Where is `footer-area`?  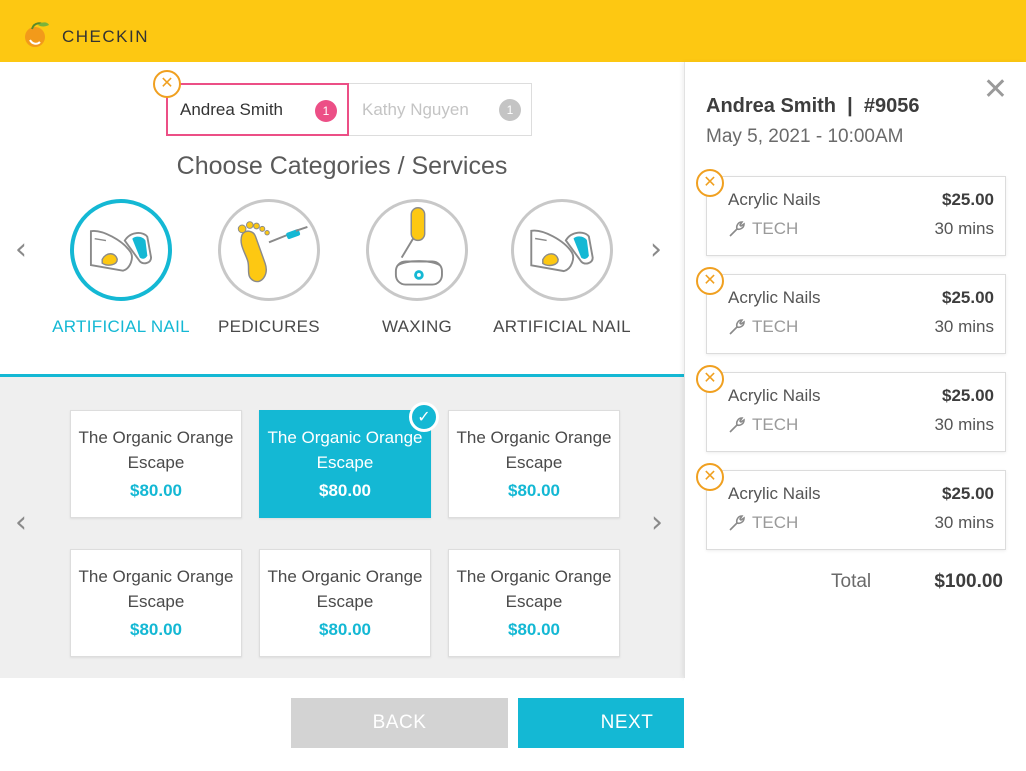
footer-area is located at coordinates (855, 724).